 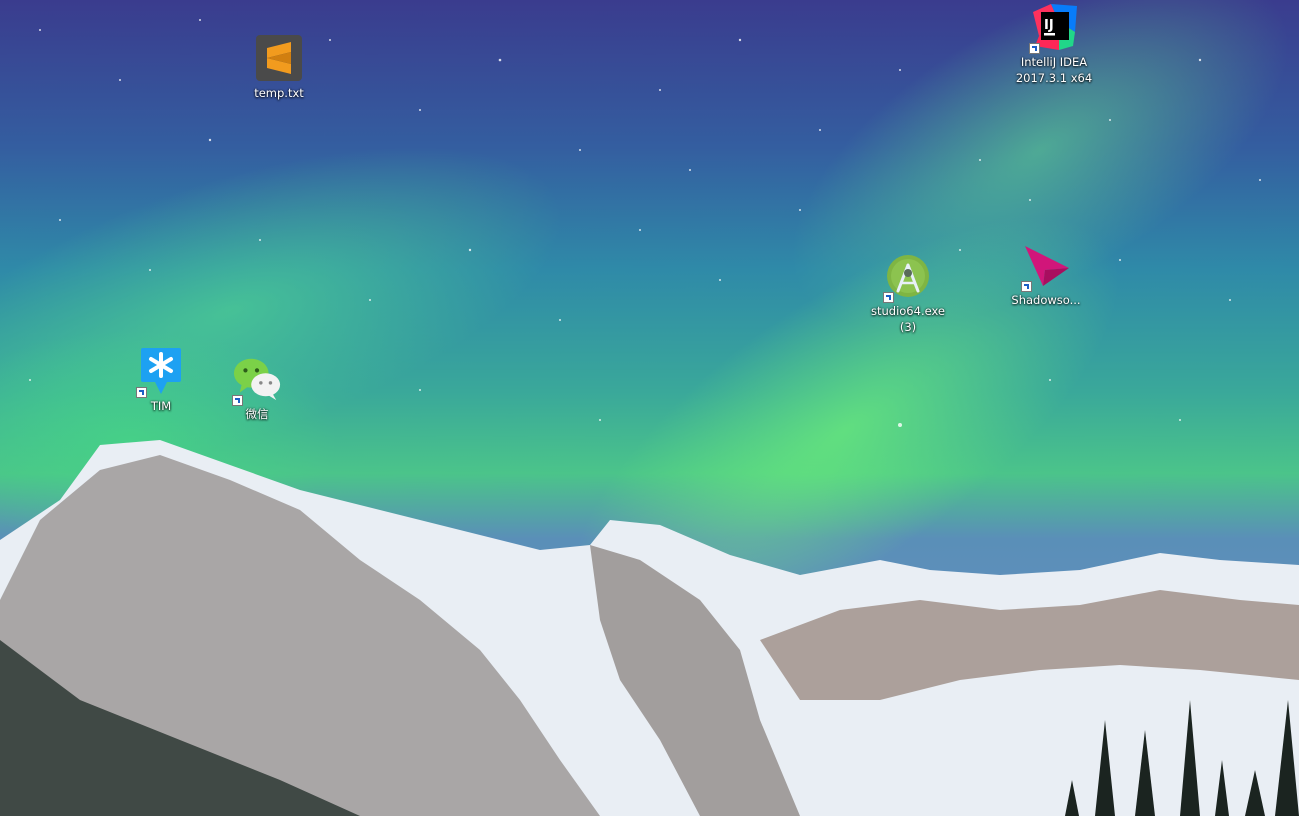 I want to click on android-studio-icon, so click(x=908, y=277).